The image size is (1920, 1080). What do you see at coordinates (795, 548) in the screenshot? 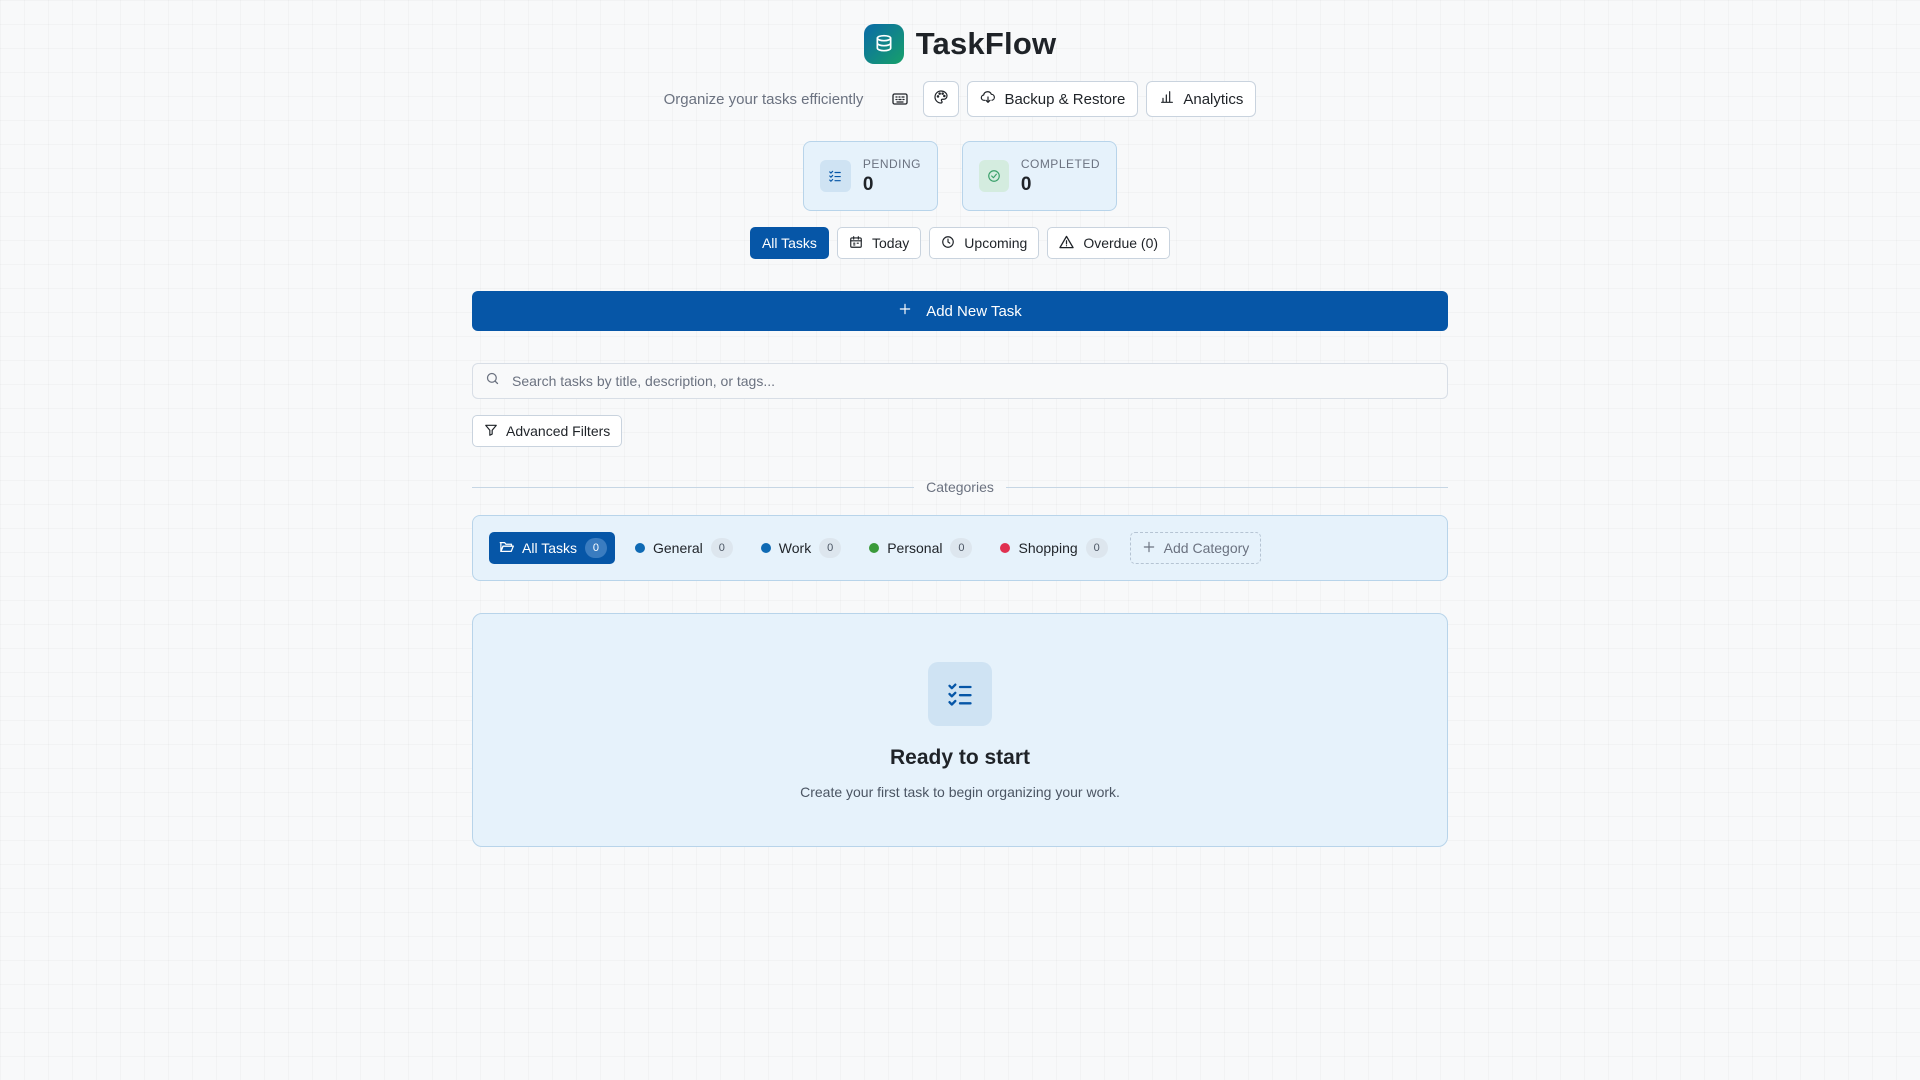
I see `category-label: Work` at bounding box center [795, 548].